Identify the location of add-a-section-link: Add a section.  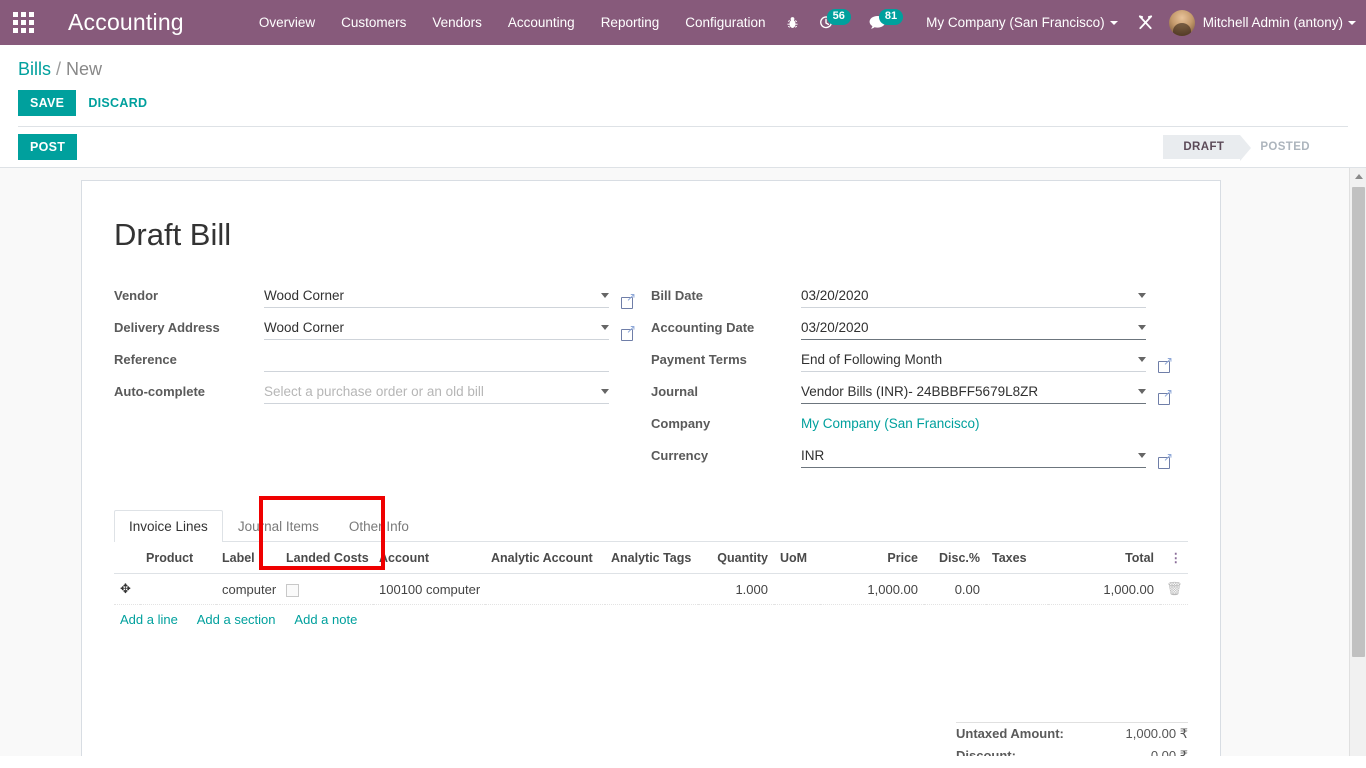
(236, 619).